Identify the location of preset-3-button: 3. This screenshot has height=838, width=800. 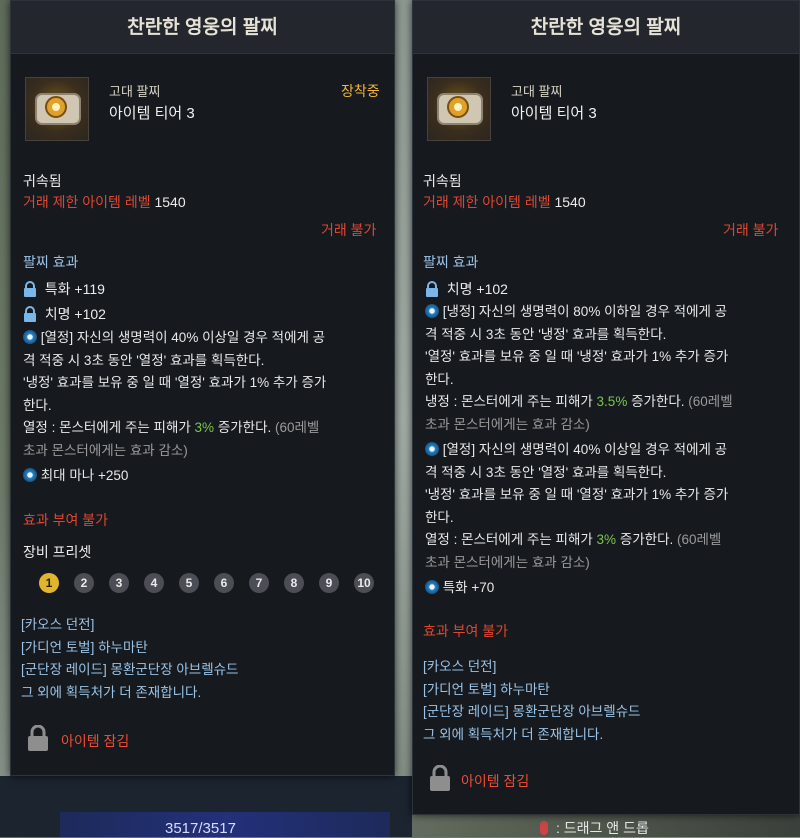
(119, 583).